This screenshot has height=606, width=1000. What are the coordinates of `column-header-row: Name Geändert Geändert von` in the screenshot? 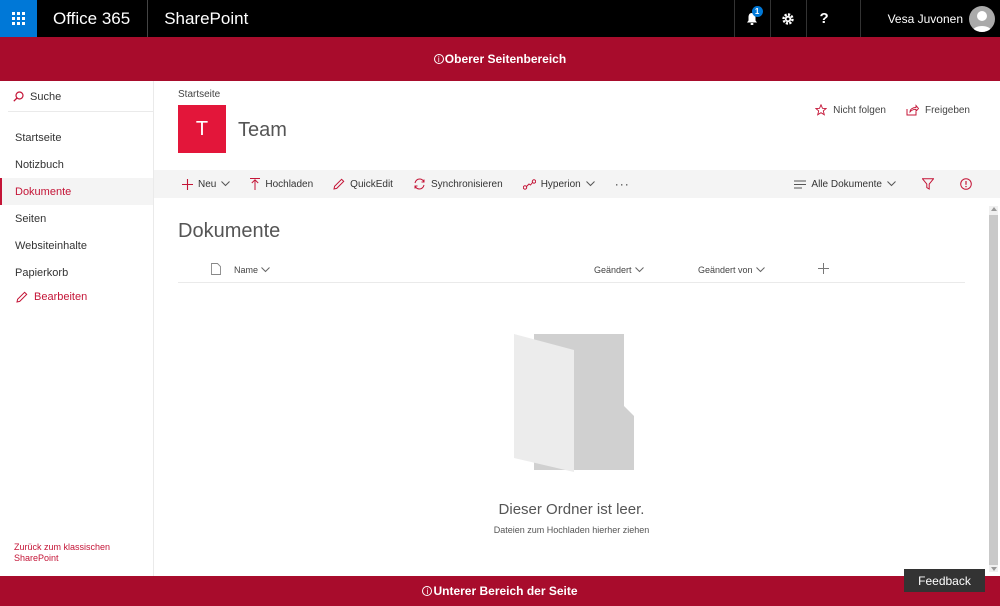 It's located at (571, 272).